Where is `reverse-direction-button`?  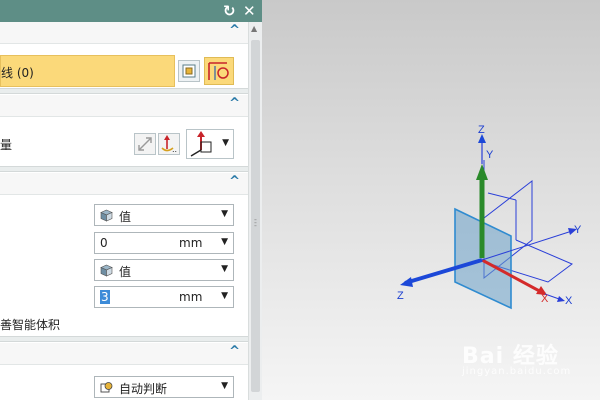 reverse-direction-button is located at coordinates (145, 144).